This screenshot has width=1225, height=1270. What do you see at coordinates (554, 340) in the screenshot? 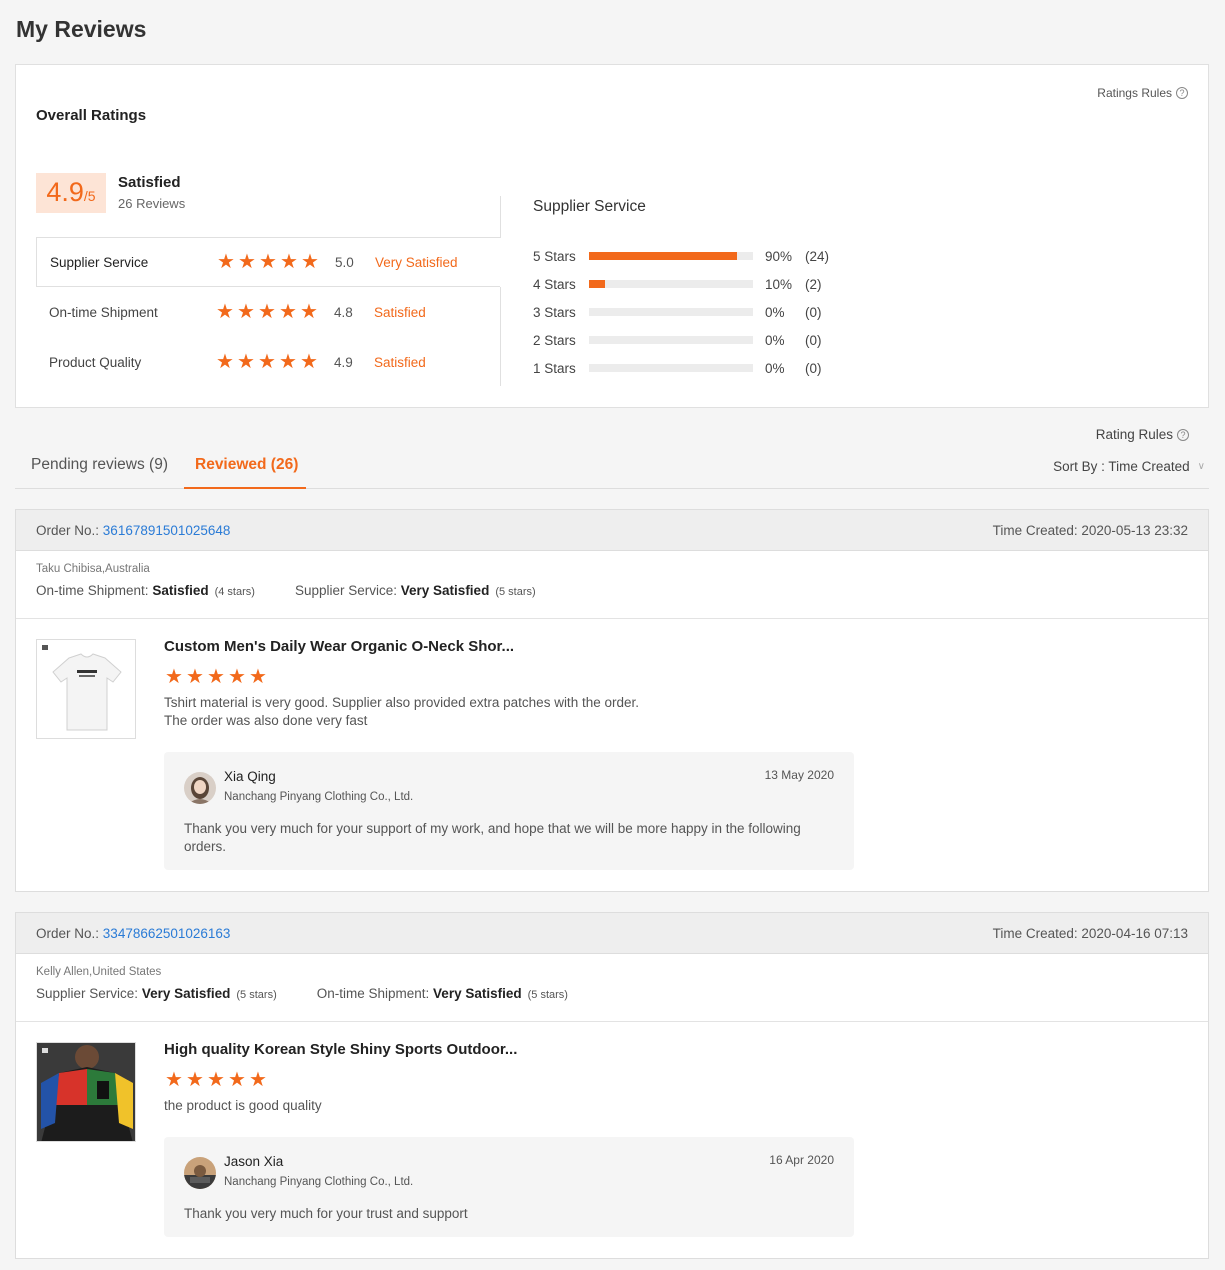
I see `distribution-label: 2 Stars` at bounding box center [554, 340].